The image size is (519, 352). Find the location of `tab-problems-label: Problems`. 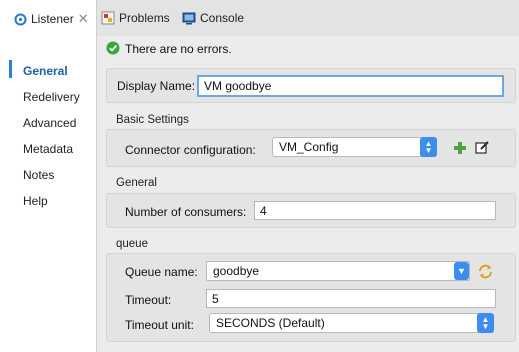

tab-problems-label: Problems is located at coordinates (144, 18).